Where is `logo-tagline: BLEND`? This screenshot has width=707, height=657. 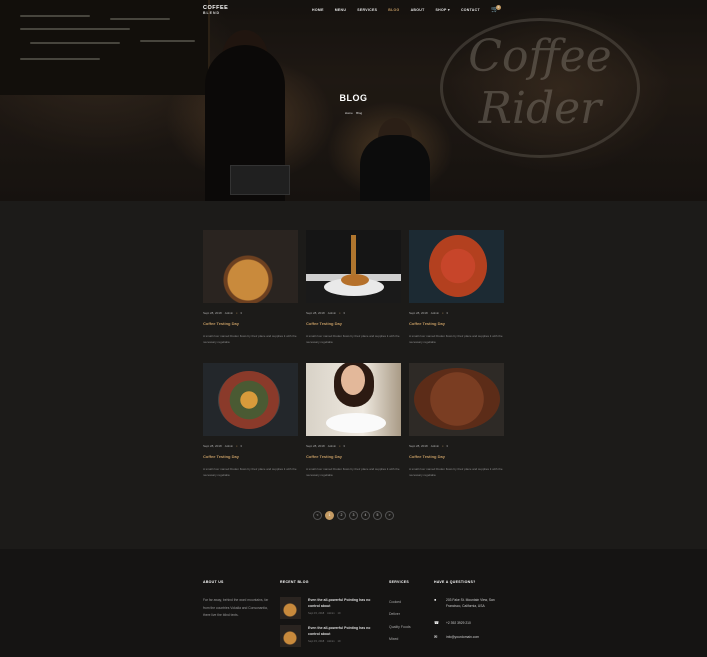 logo-tagline: BLEND is located at coordinates (212, 13).